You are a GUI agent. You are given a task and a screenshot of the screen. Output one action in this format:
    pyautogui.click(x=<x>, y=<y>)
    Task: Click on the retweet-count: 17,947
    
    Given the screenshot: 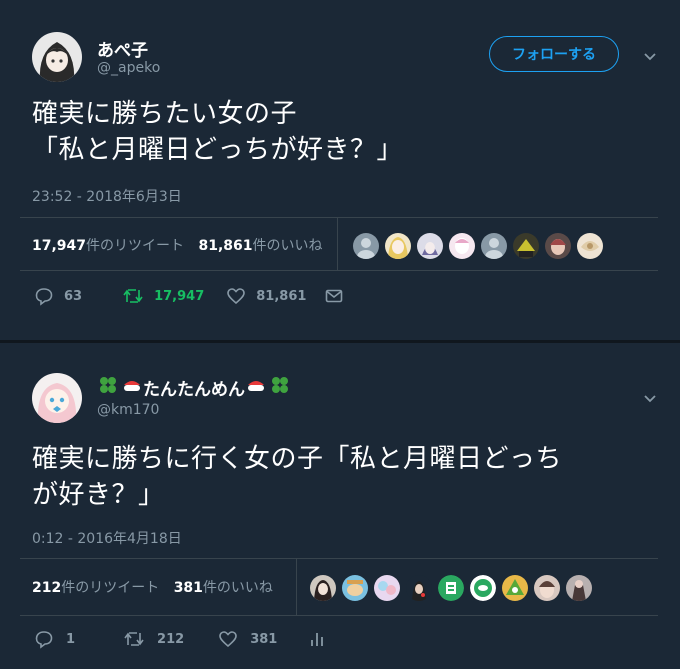 What is the action you would take?
    pyautogui.click(x=179, y=296)
    